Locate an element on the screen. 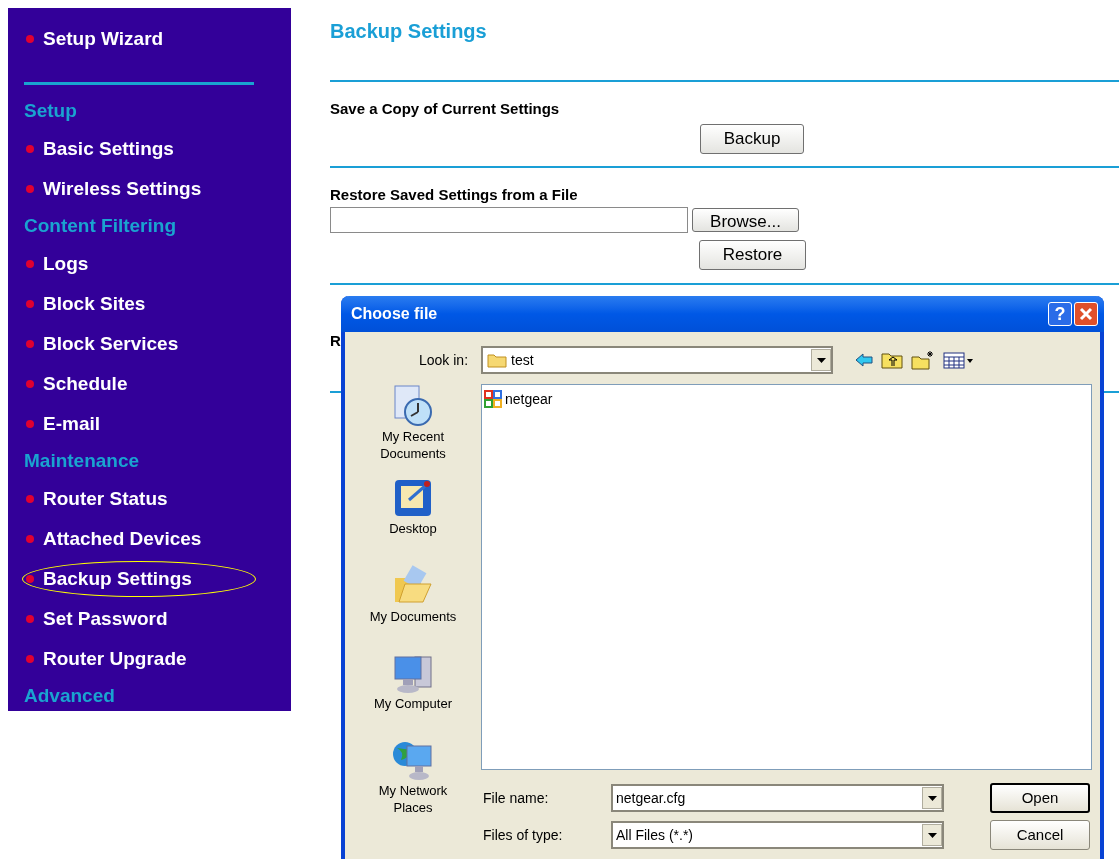 The height and width of the screenshot is (859, 1119). file-icon is located at coordinates (493, 399).